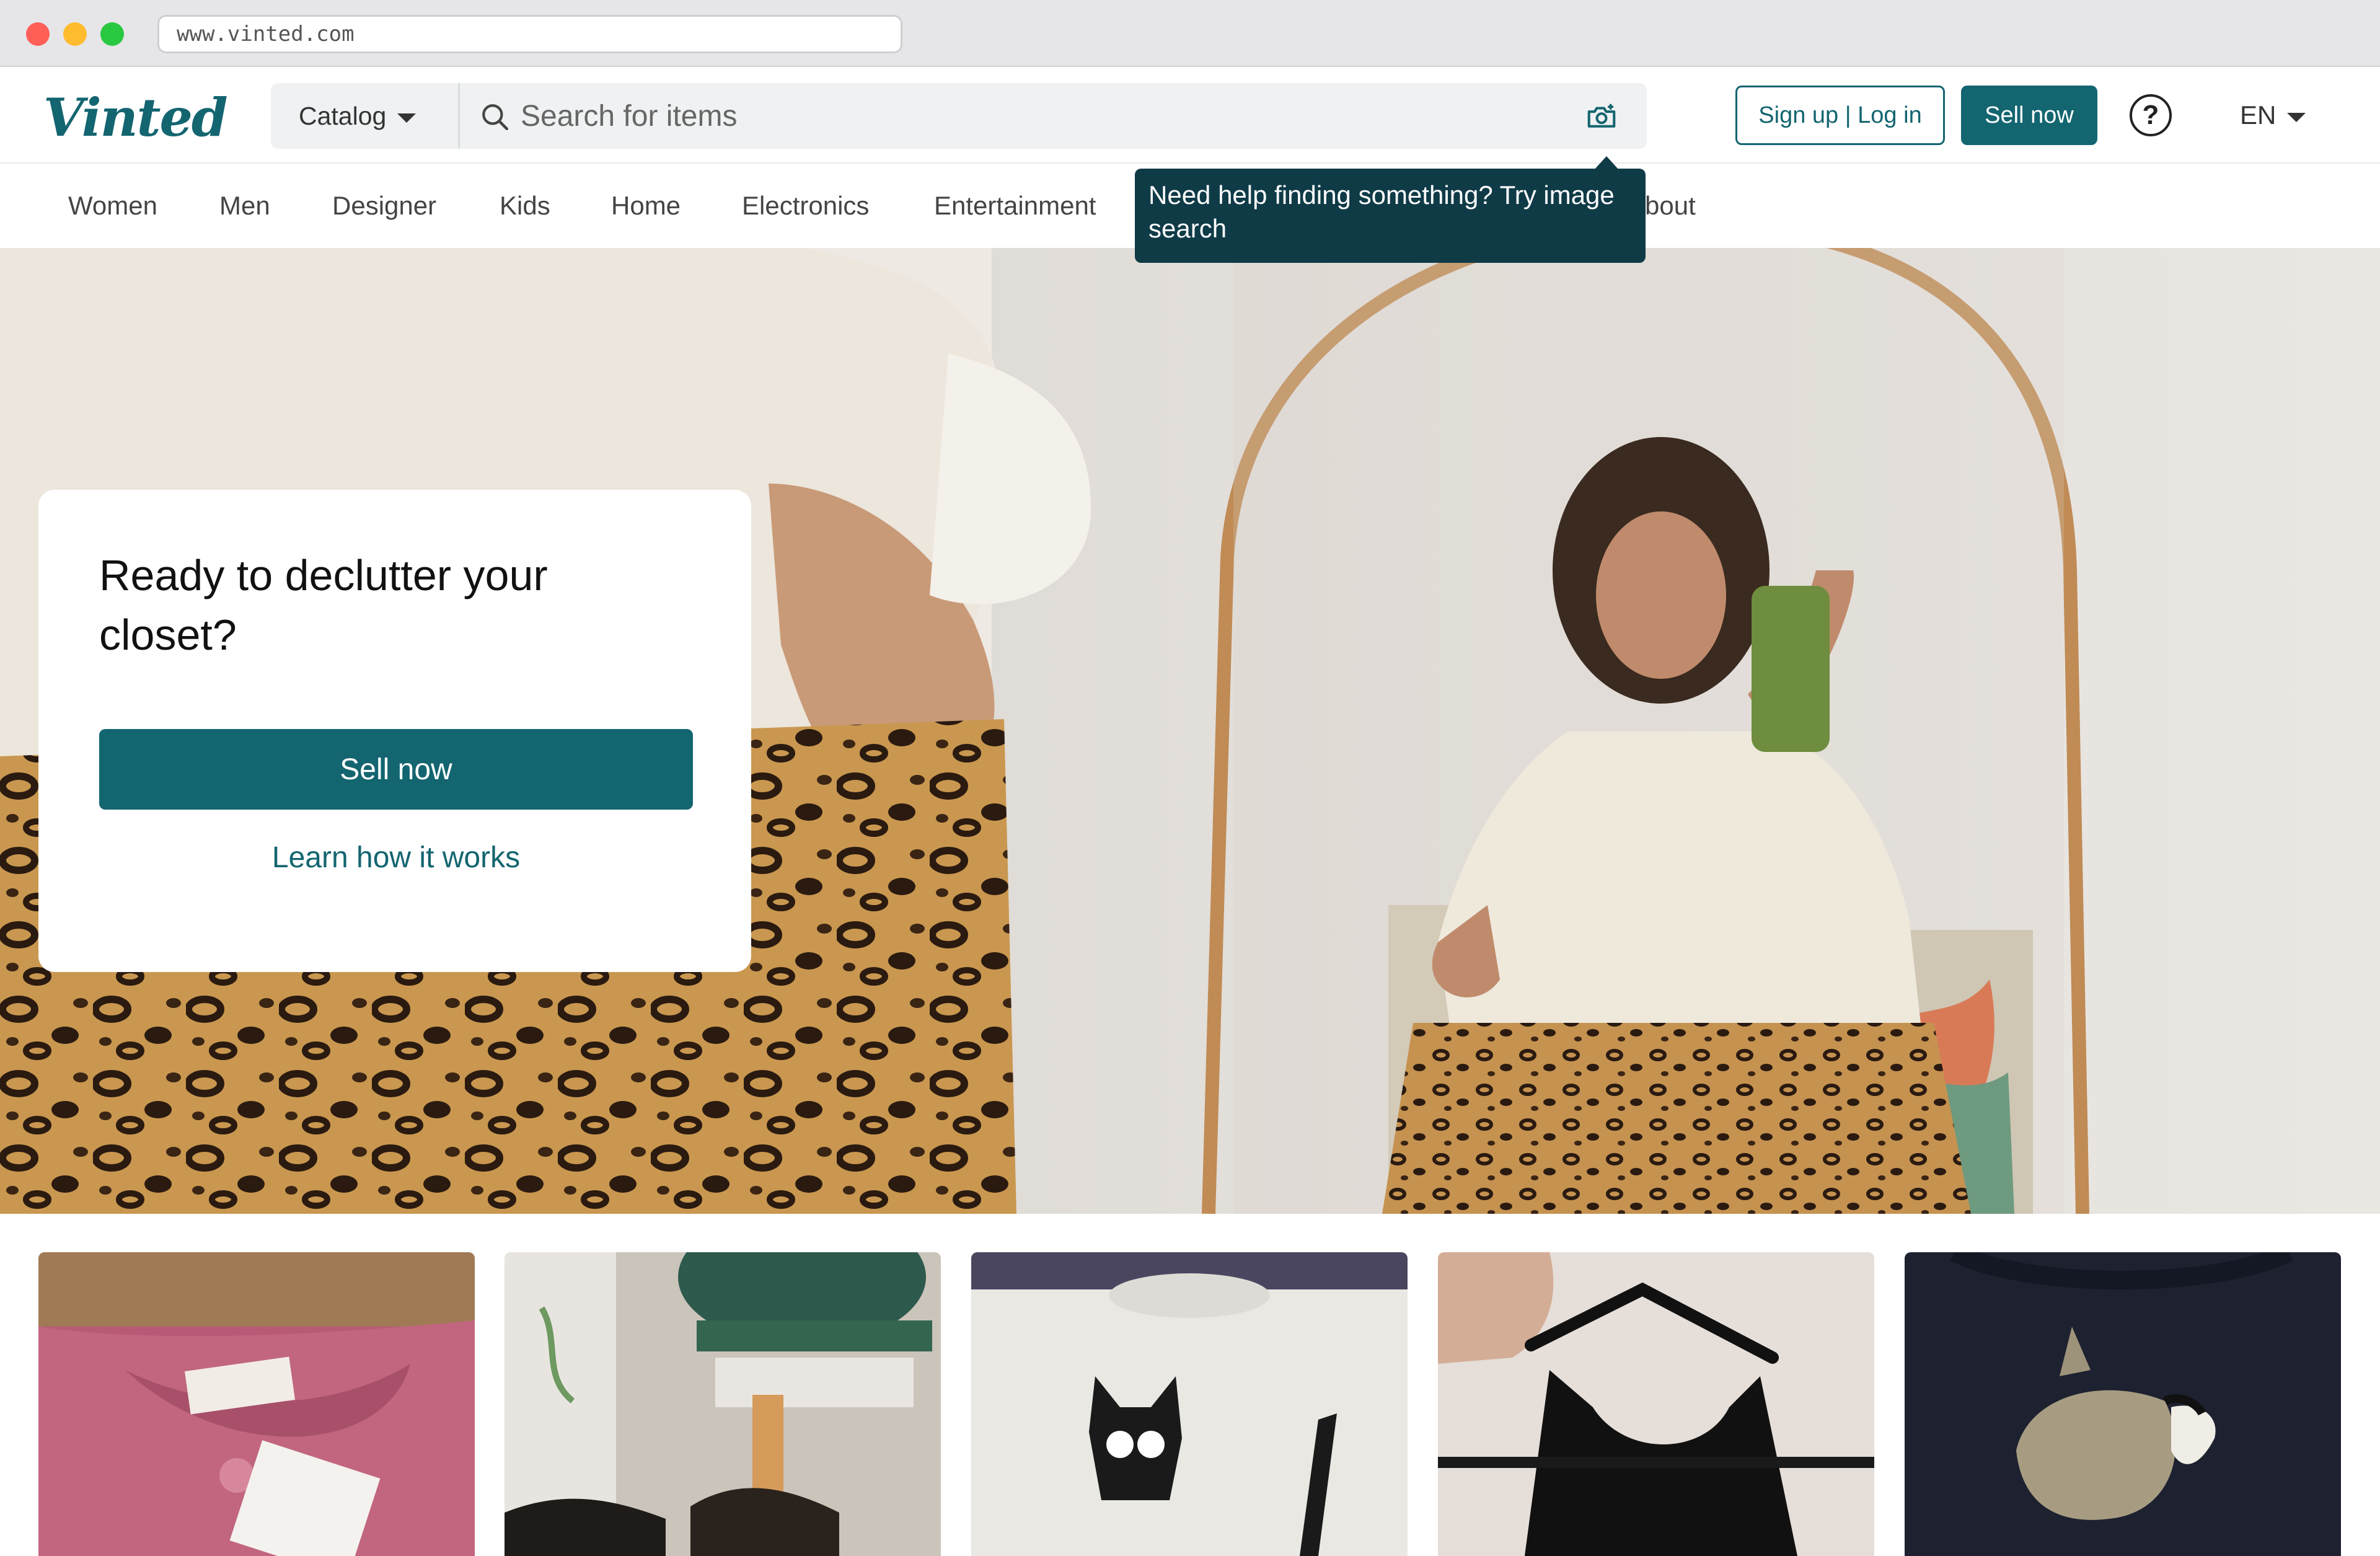 This screenshot has width=2380, height=1556. I want to click on catalog-label: Catalog, so click(343, 115).